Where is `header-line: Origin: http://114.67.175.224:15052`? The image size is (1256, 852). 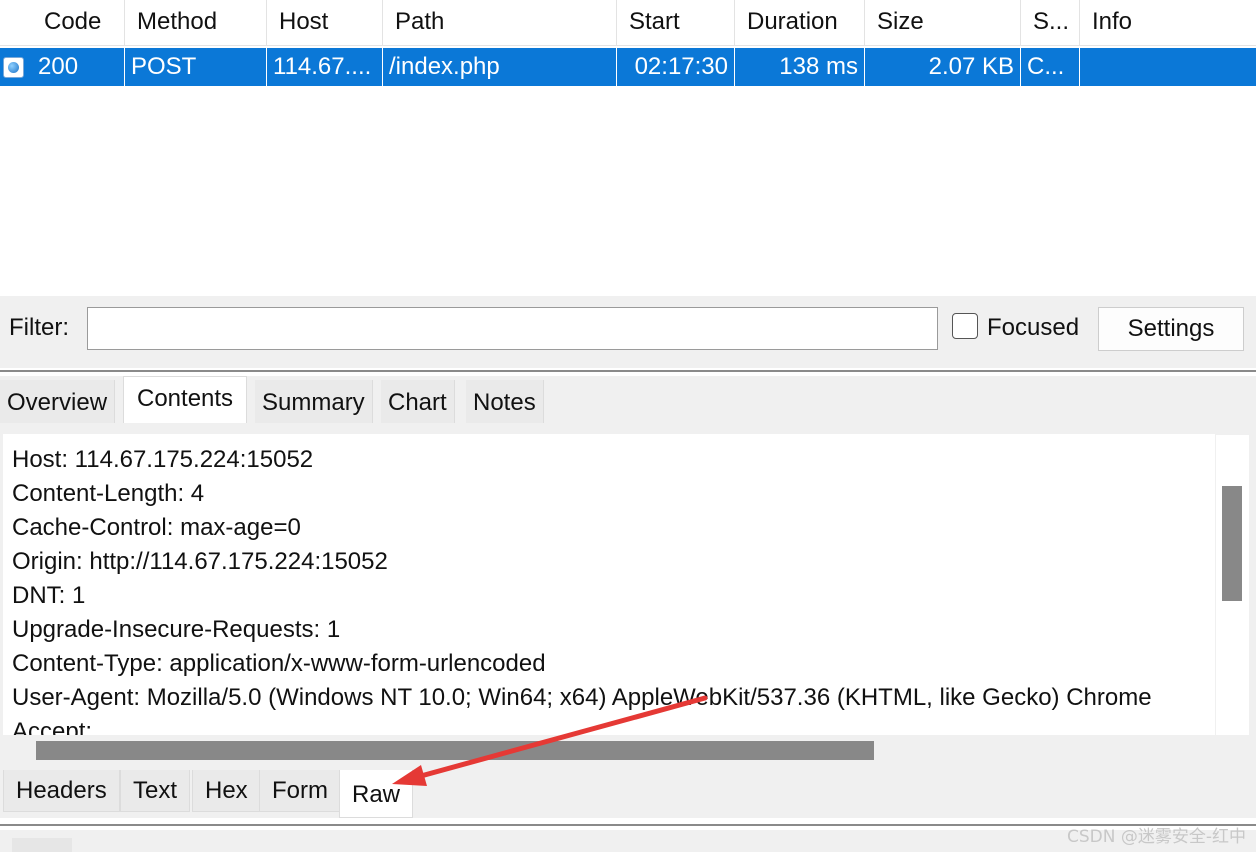 header-line: Origin: http://114.67.175.224:15052 is located at coordinates (200, 561).